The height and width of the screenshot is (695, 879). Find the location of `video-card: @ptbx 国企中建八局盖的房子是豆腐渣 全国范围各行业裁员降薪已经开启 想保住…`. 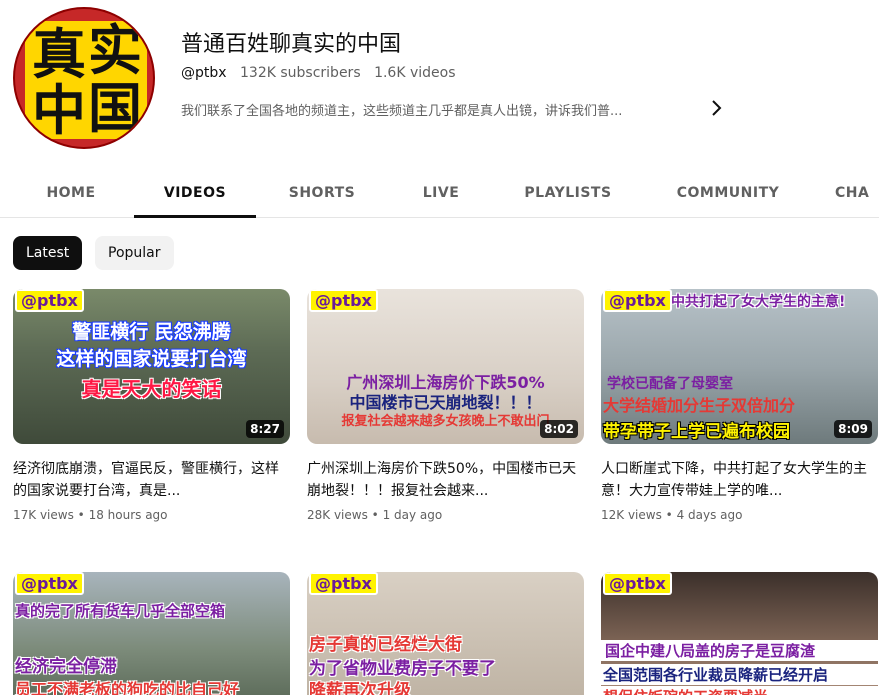

video-card: @ptbx 国企中建八局盖的房子是豆腐渣 全国范围各行业裁员降薪已经开启 想保住… is located at coordinates (740, 633).